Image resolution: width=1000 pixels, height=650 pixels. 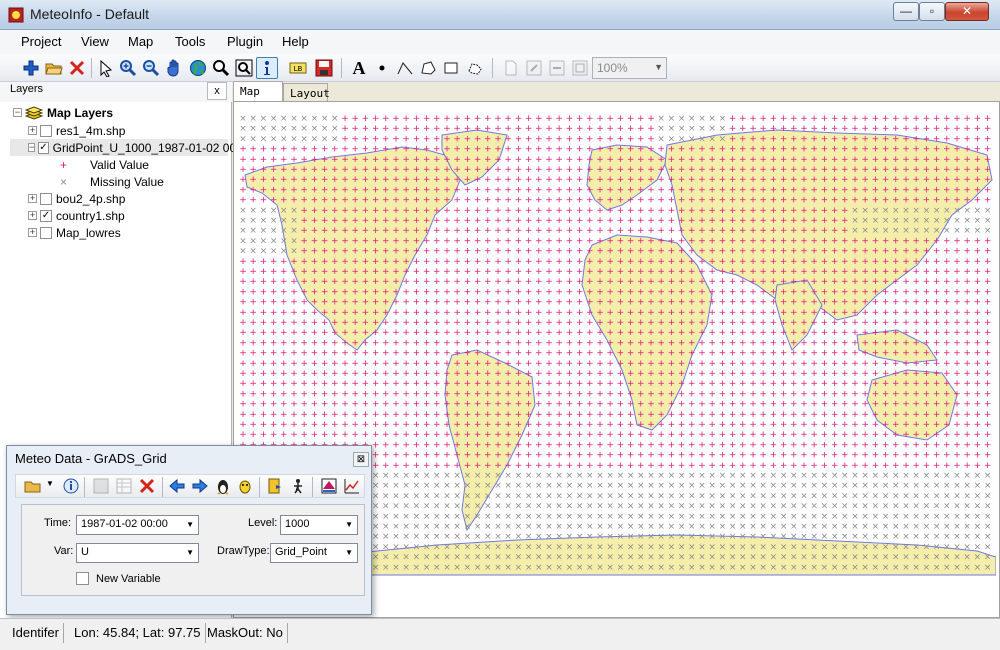 What do you see at coordinates (314, 553) in the screenshot?
I see `drawtype-select: Grid_Point ▼` at bounding box center [314, 553].